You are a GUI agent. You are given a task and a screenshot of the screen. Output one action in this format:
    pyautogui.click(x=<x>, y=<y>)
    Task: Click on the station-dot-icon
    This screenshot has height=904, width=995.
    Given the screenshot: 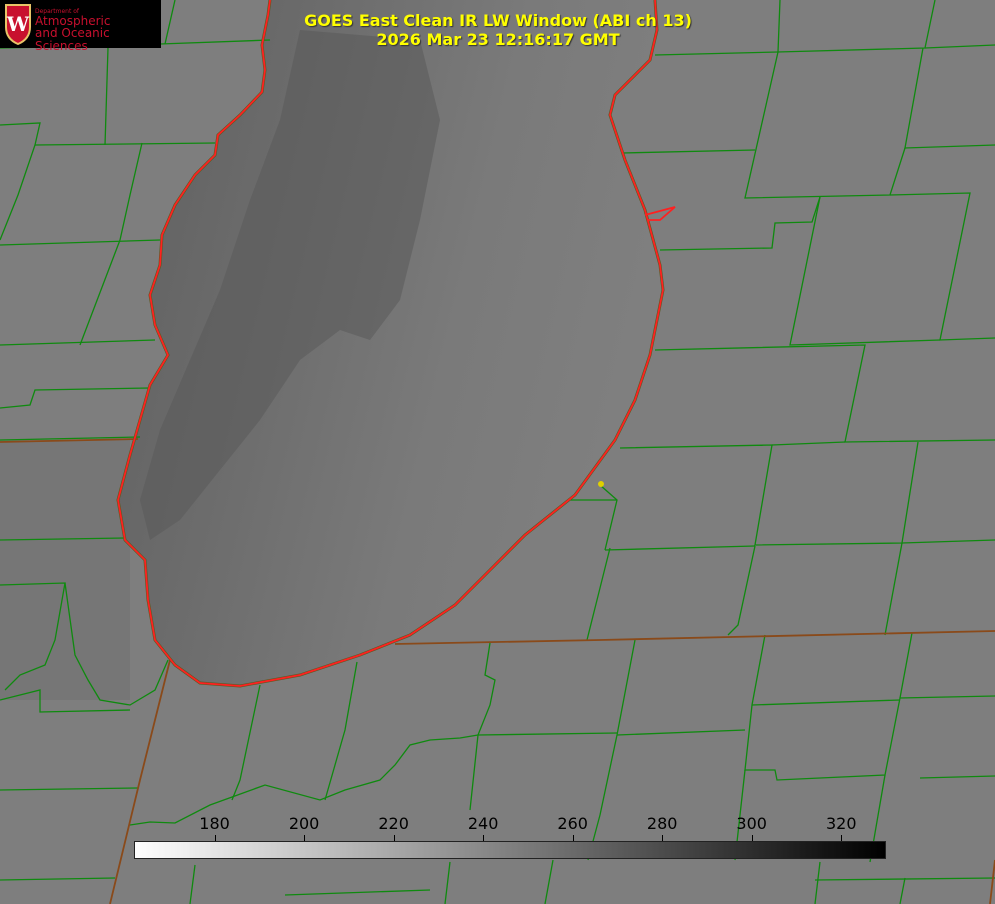 What is the action you would take?
    pyautogui.click(x=601, y=484)
    